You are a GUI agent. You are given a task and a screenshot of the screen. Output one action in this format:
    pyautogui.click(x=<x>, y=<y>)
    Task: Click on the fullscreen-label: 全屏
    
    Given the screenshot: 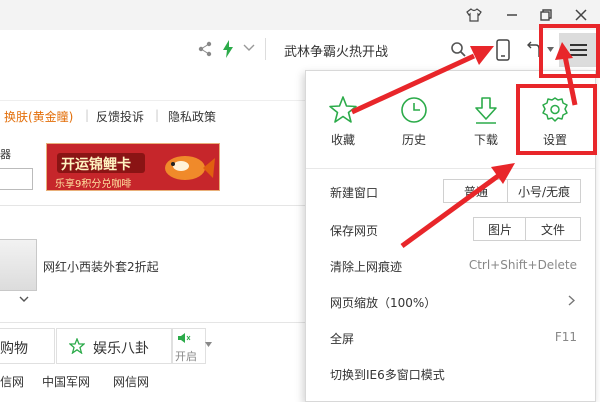 What is the action you would take?
    pyautogui.click(x=342, y=339)
    